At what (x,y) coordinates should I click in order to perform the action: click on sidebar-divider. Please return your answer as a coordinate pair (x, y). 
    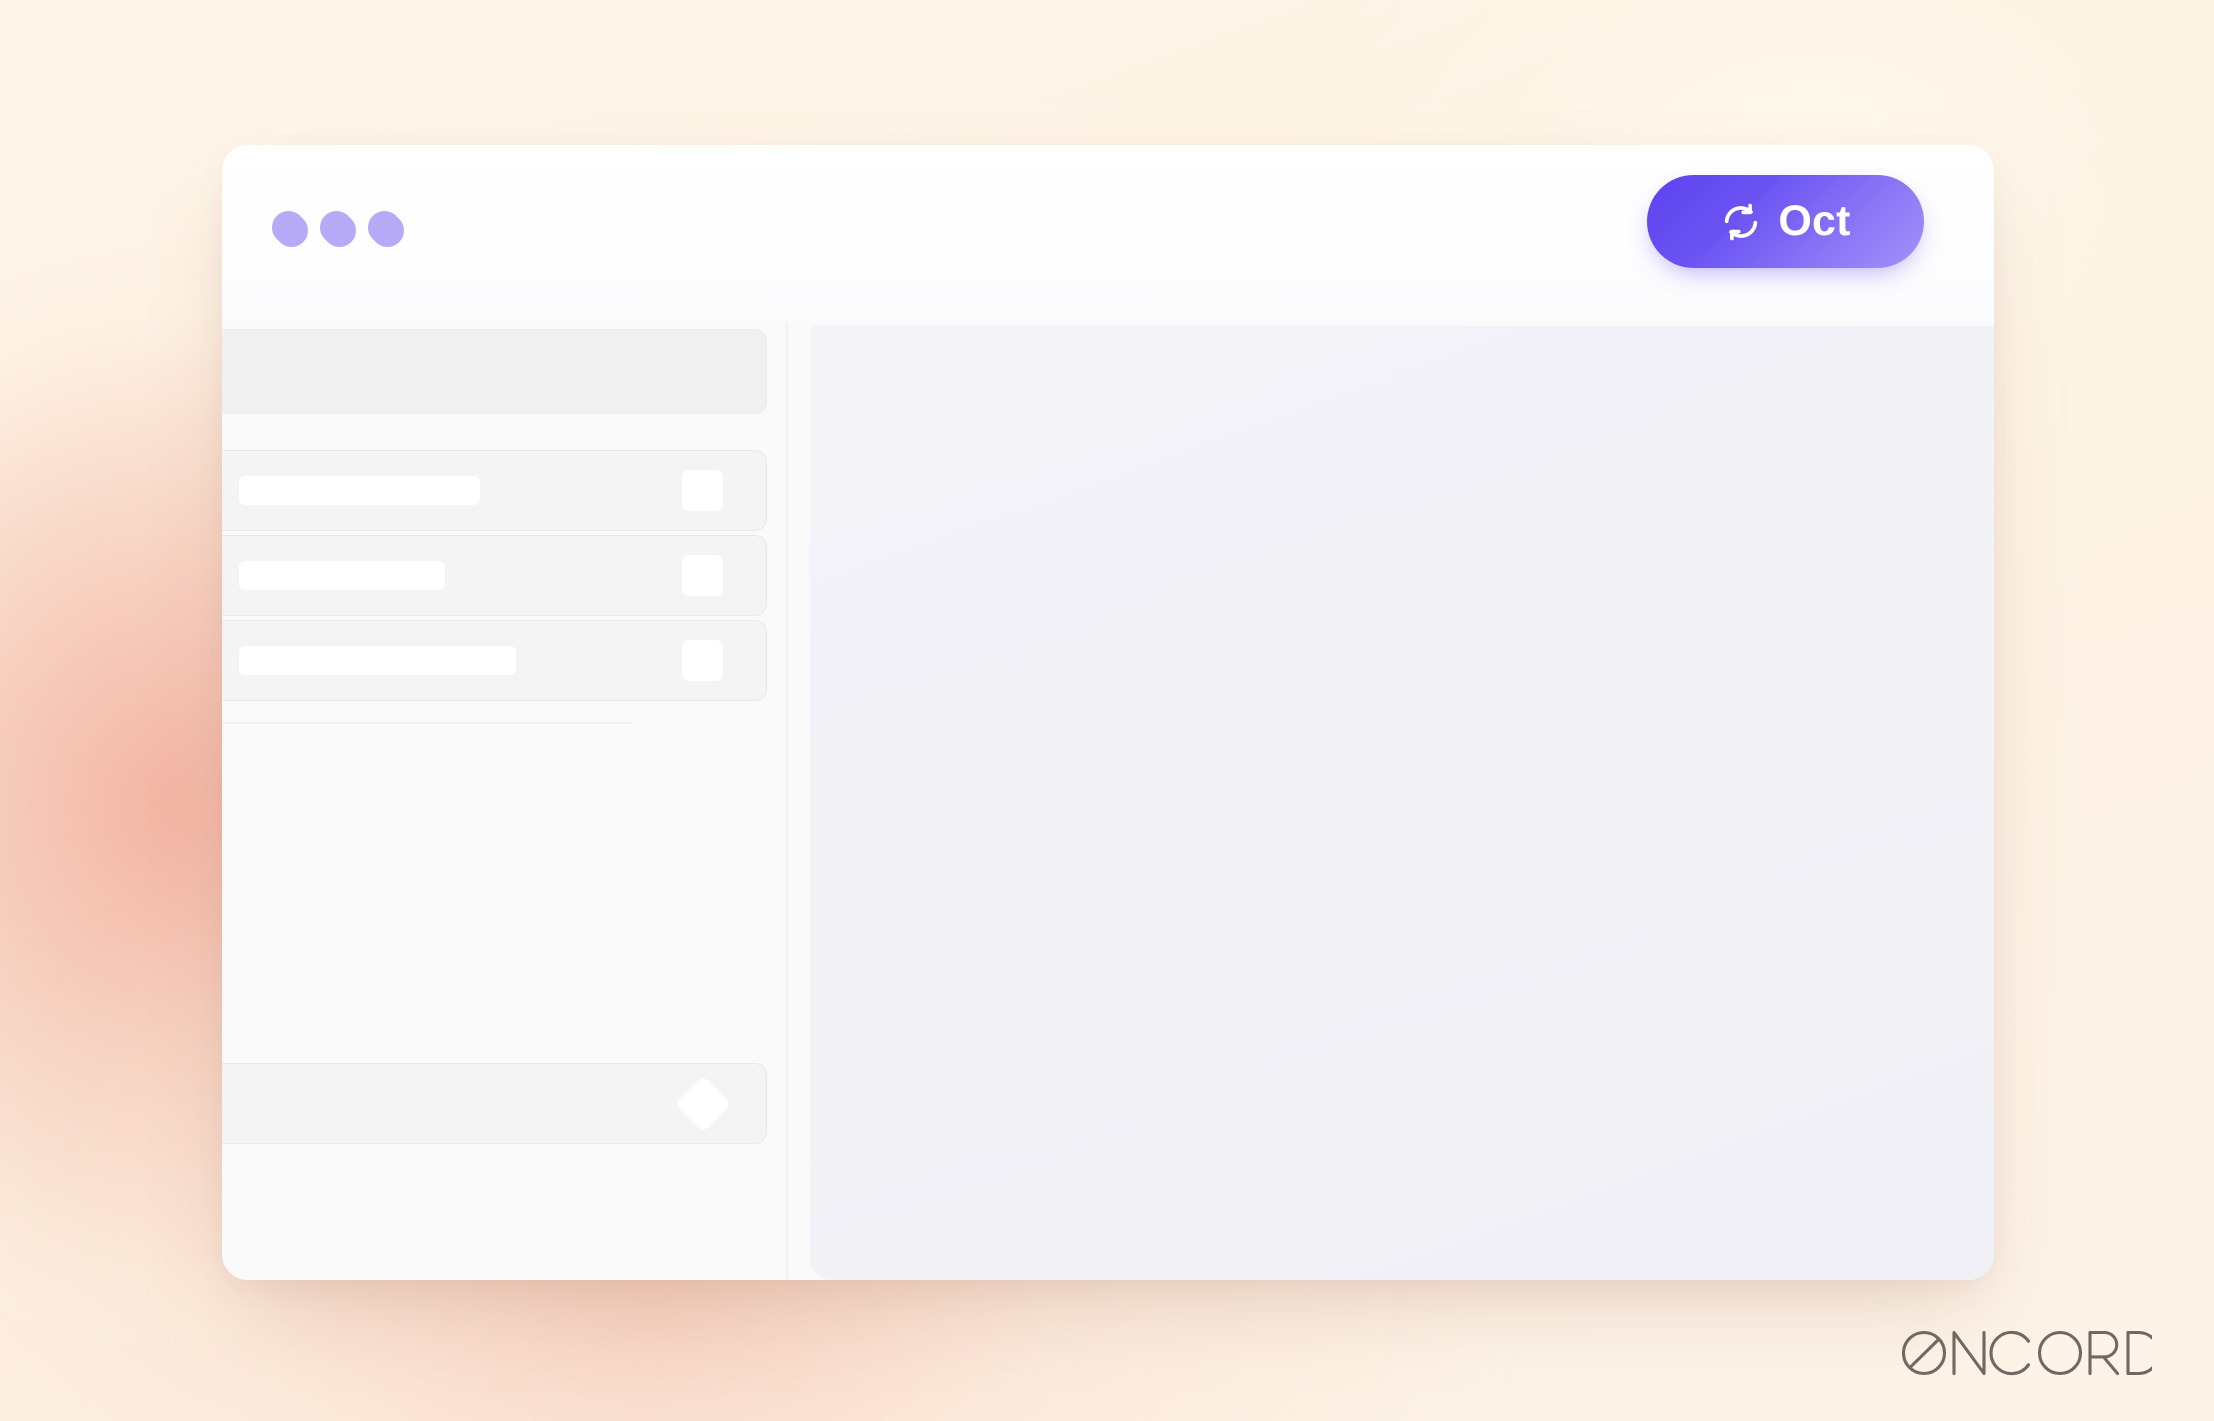
    Looking at the image, I should click on (427, 723).